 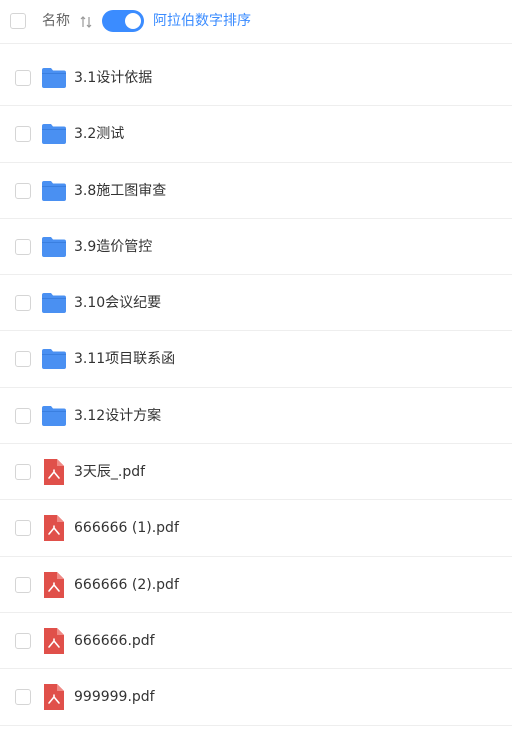 What do you see at coordinates (56, 21) in the screenshot?
I see `column-name-label: 名称` at bounding box center [56, 21].